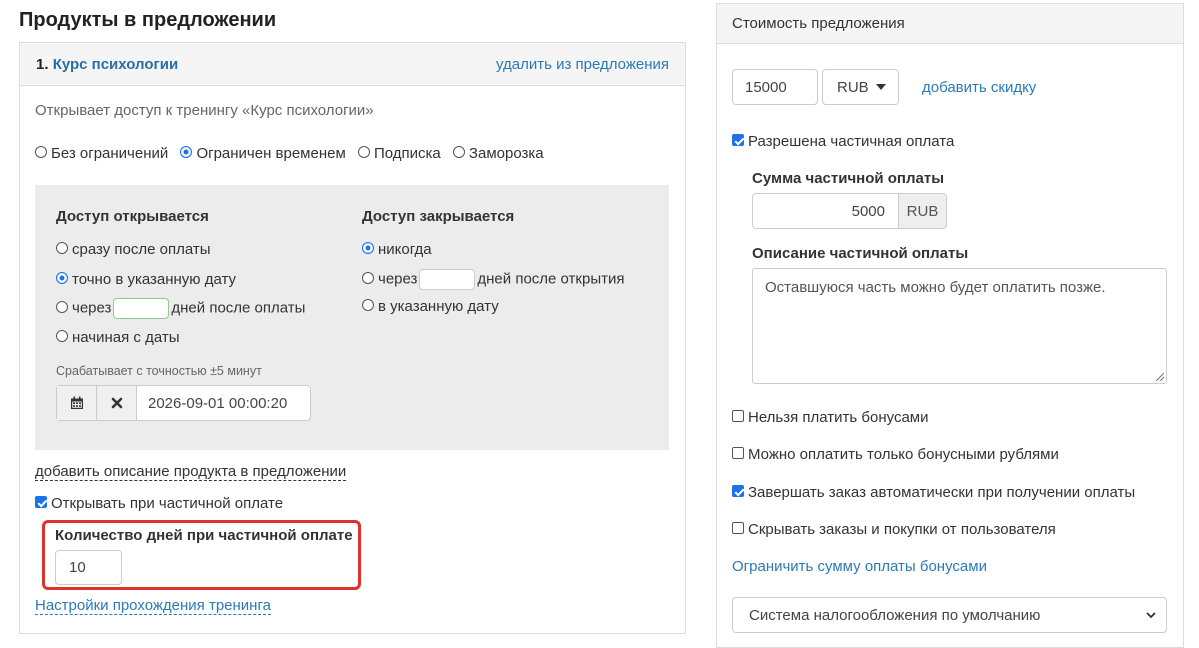  I want to click on only-bonus-checkbox: Можно оплатить только бонусными рублями, so click(895, 454).